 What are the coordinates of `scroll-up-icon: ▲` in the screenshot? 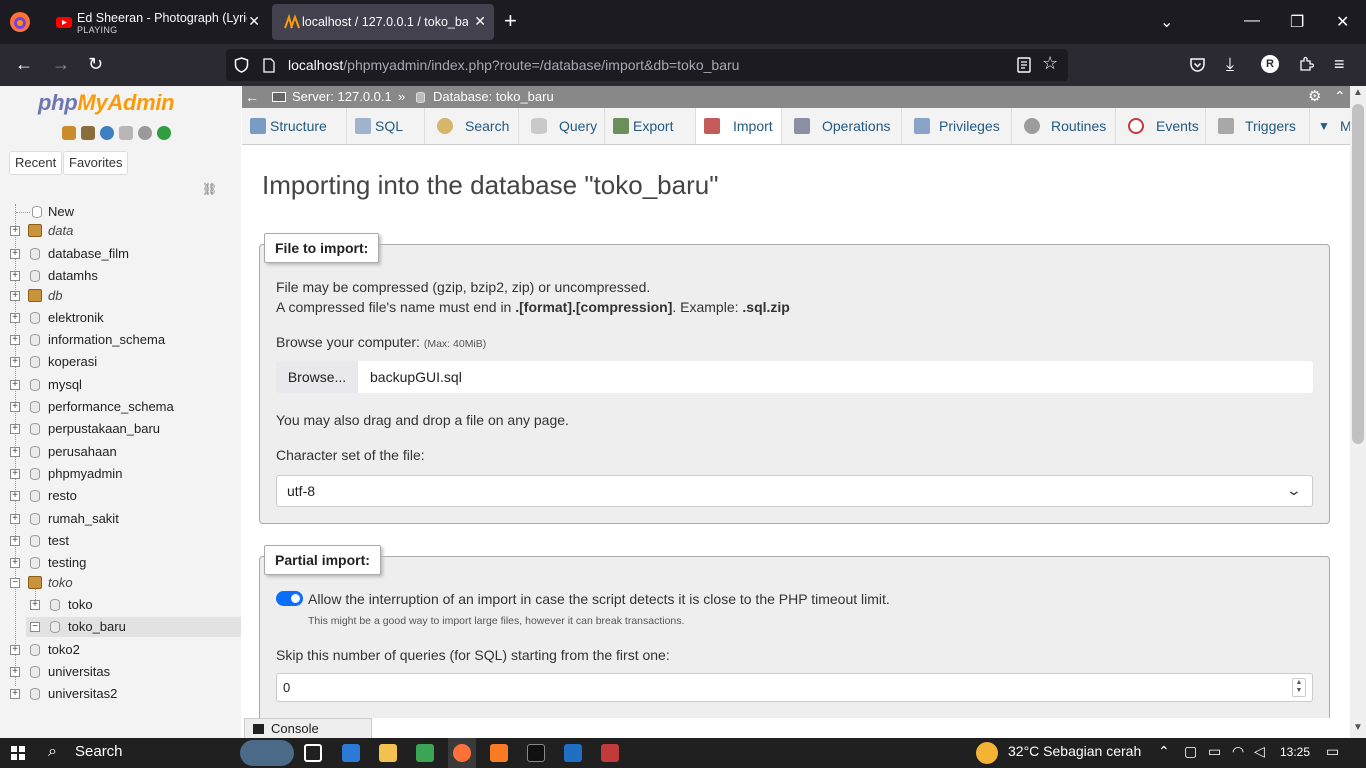 It's located at (1358, 92).